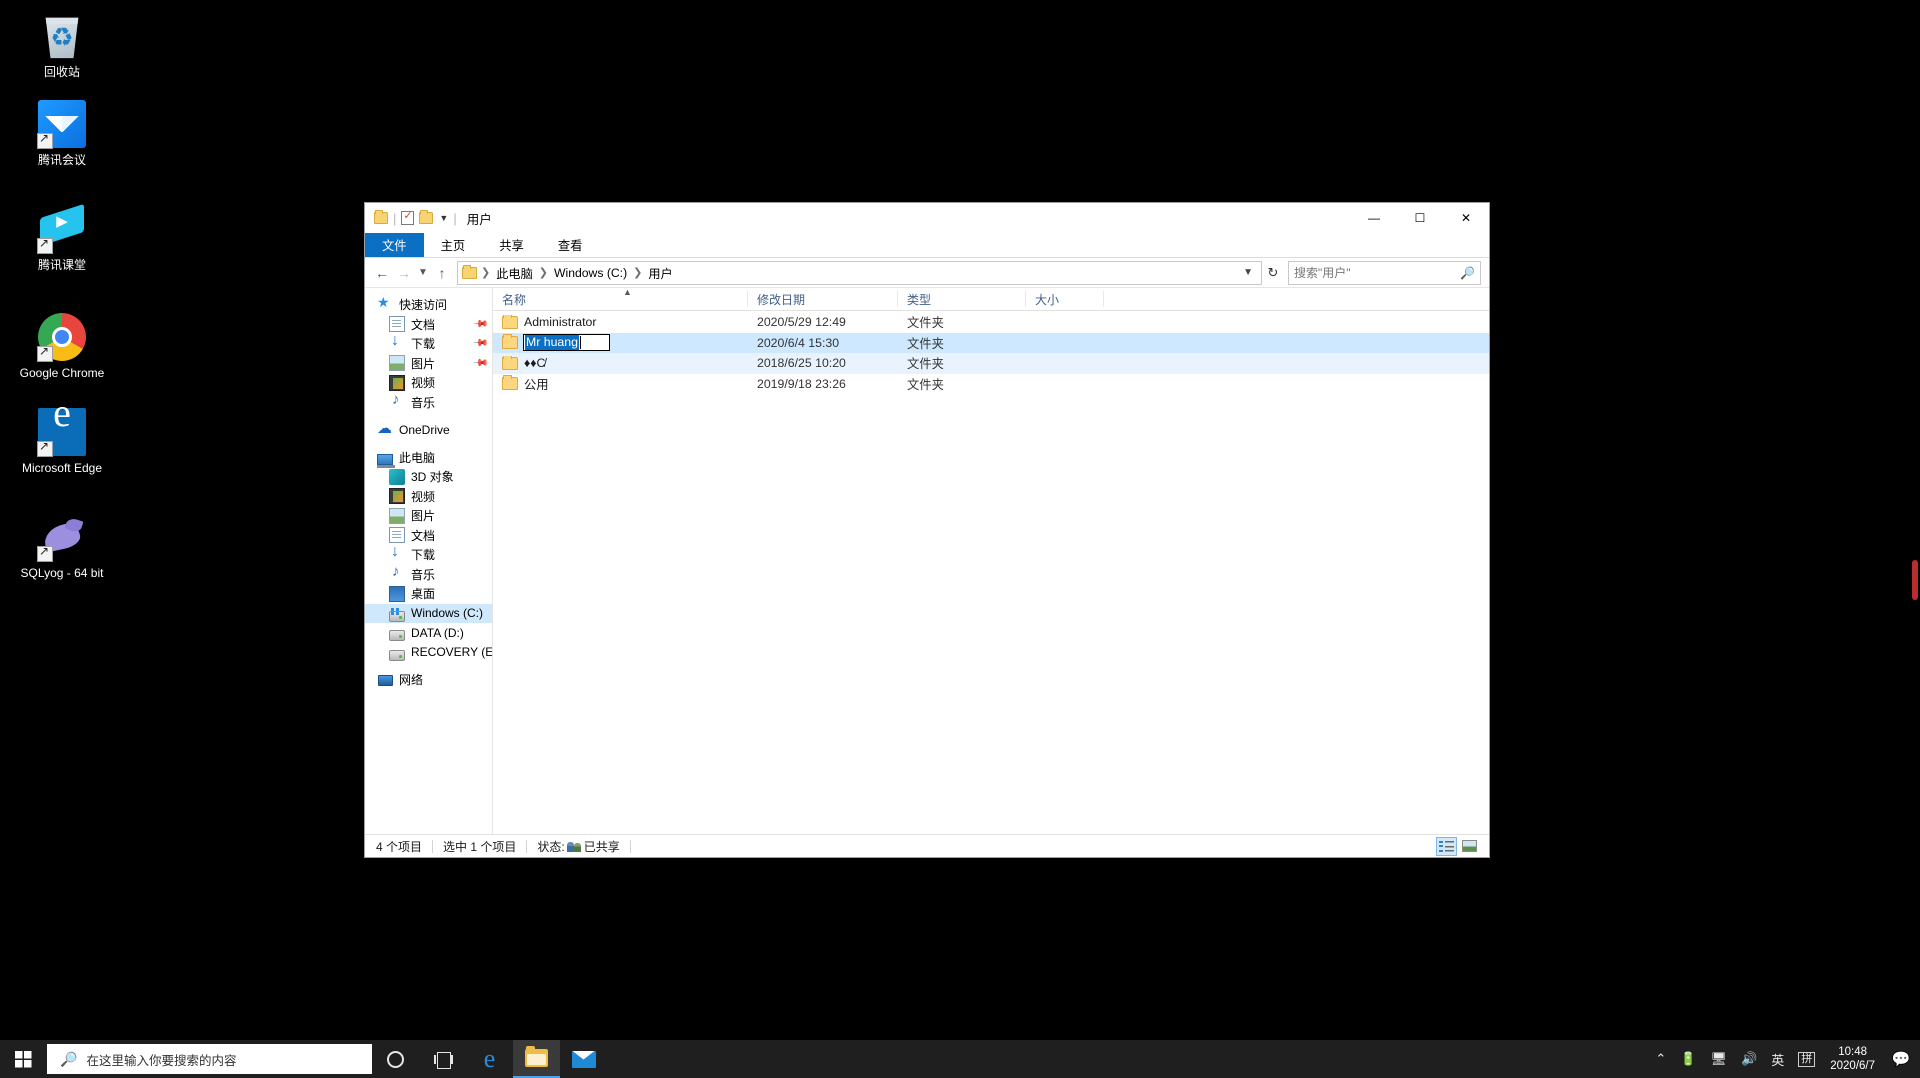  I want to click on sidebar-item-downloads-pc: 下载, so click(428, 554).